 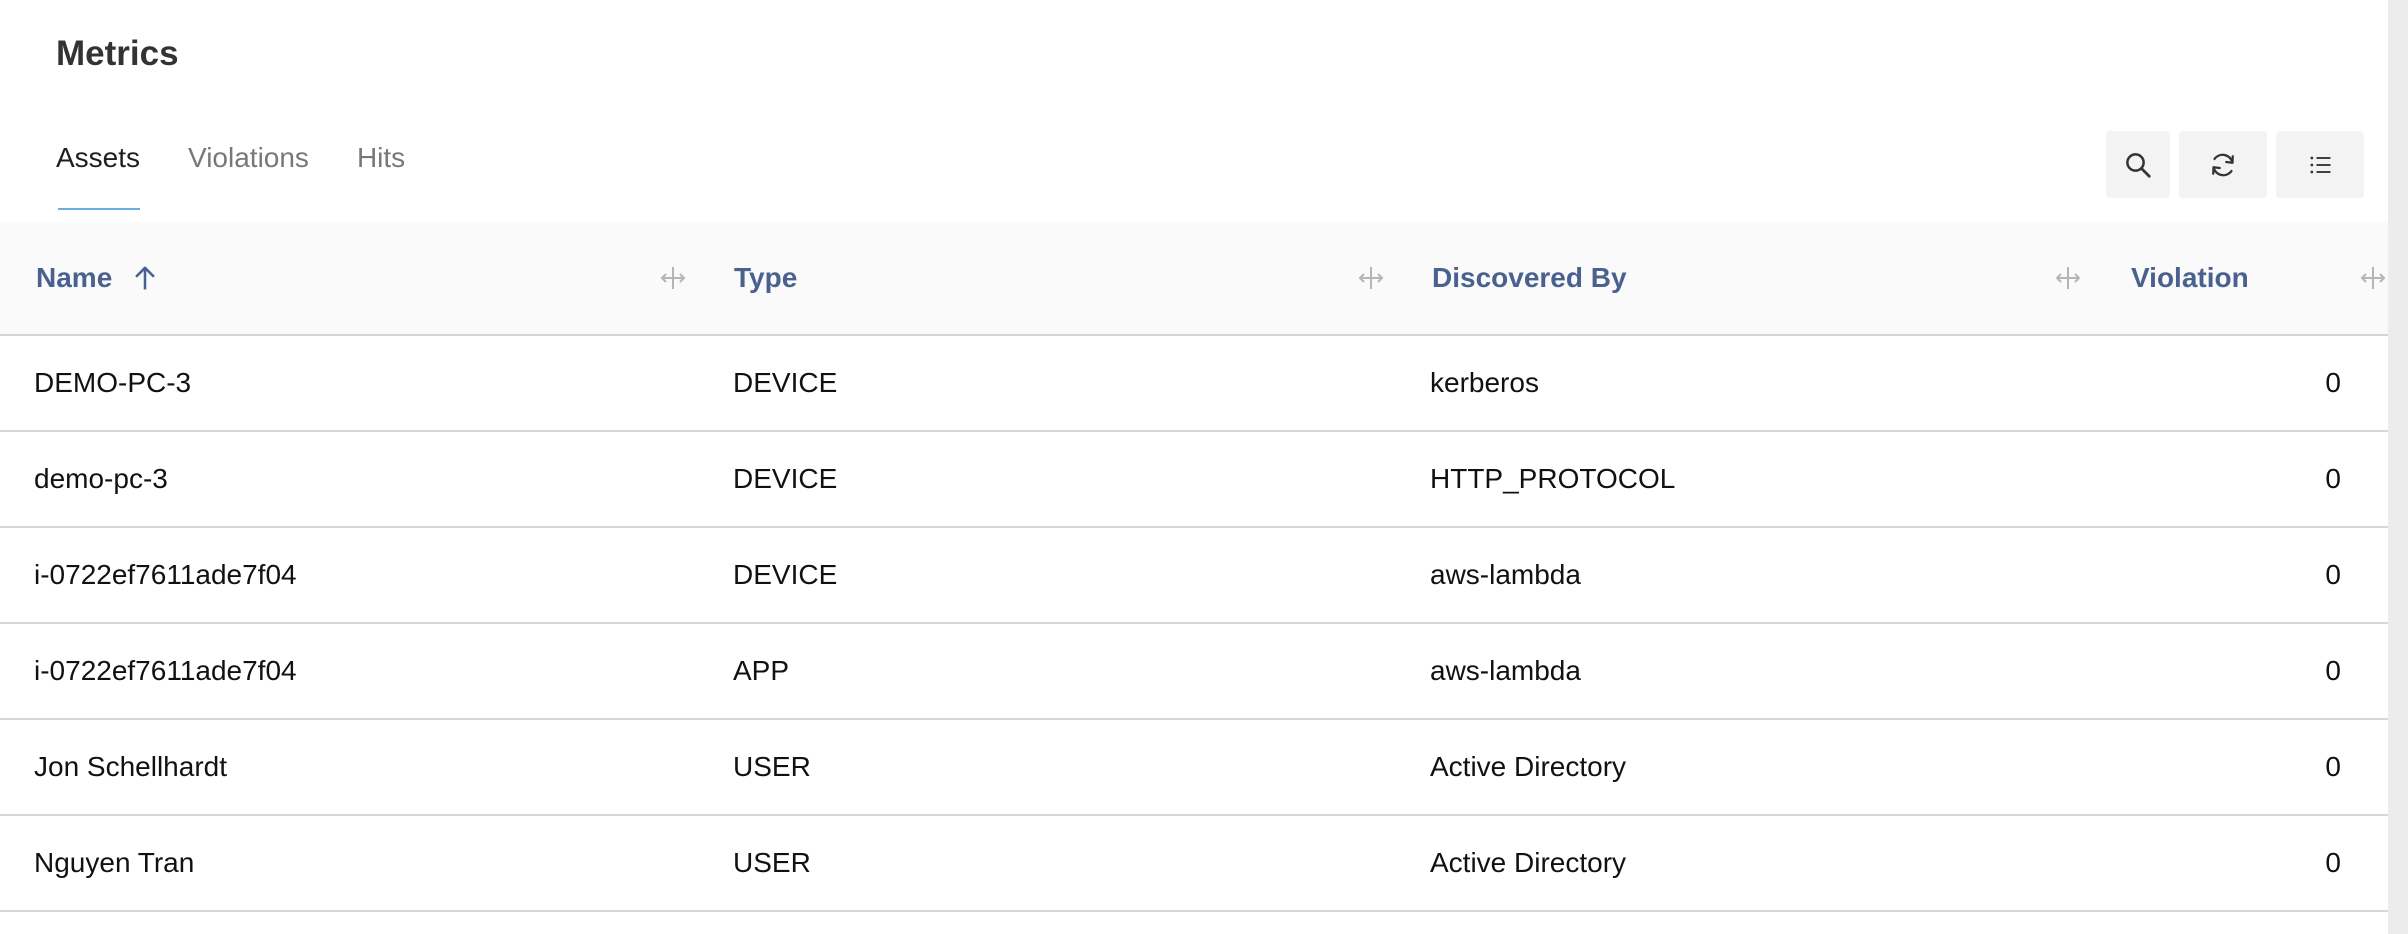 I want to click on column-header-name: Name, so click(x=97, y=278).